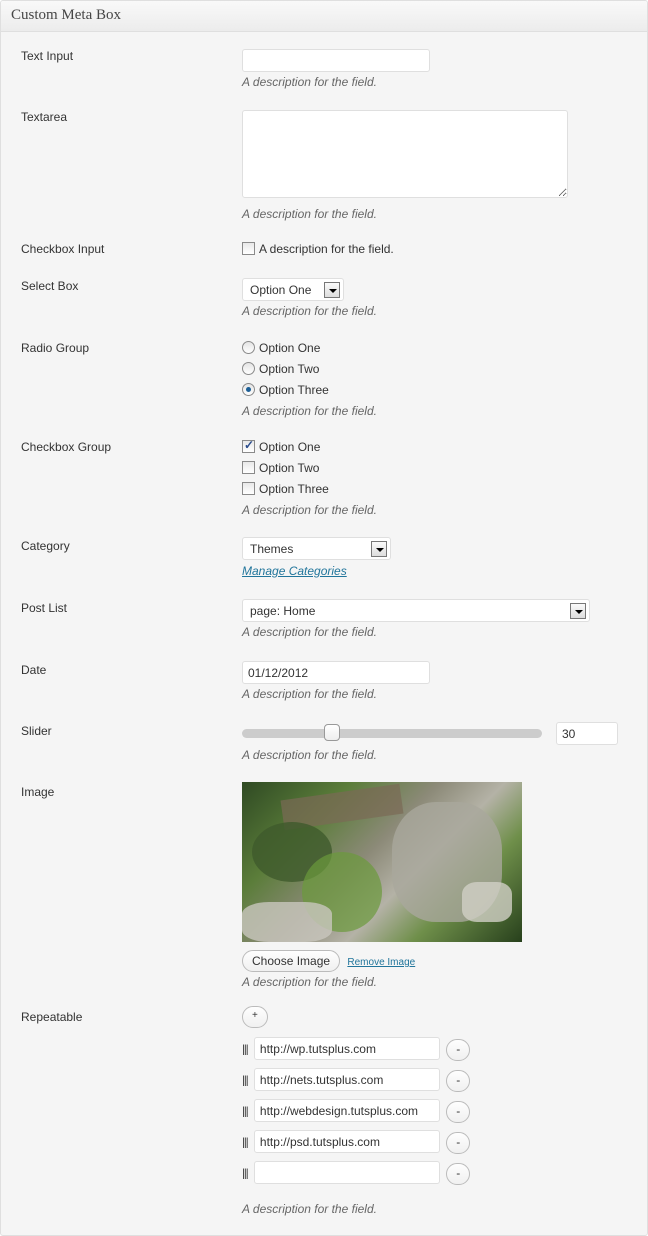 The height and width of the screenshot is (1236, 648). What do you see at coordinates (326, 249) in the screenshot?
I see `checkbox-text: A description for the field.` at bounding box center [326, 249].